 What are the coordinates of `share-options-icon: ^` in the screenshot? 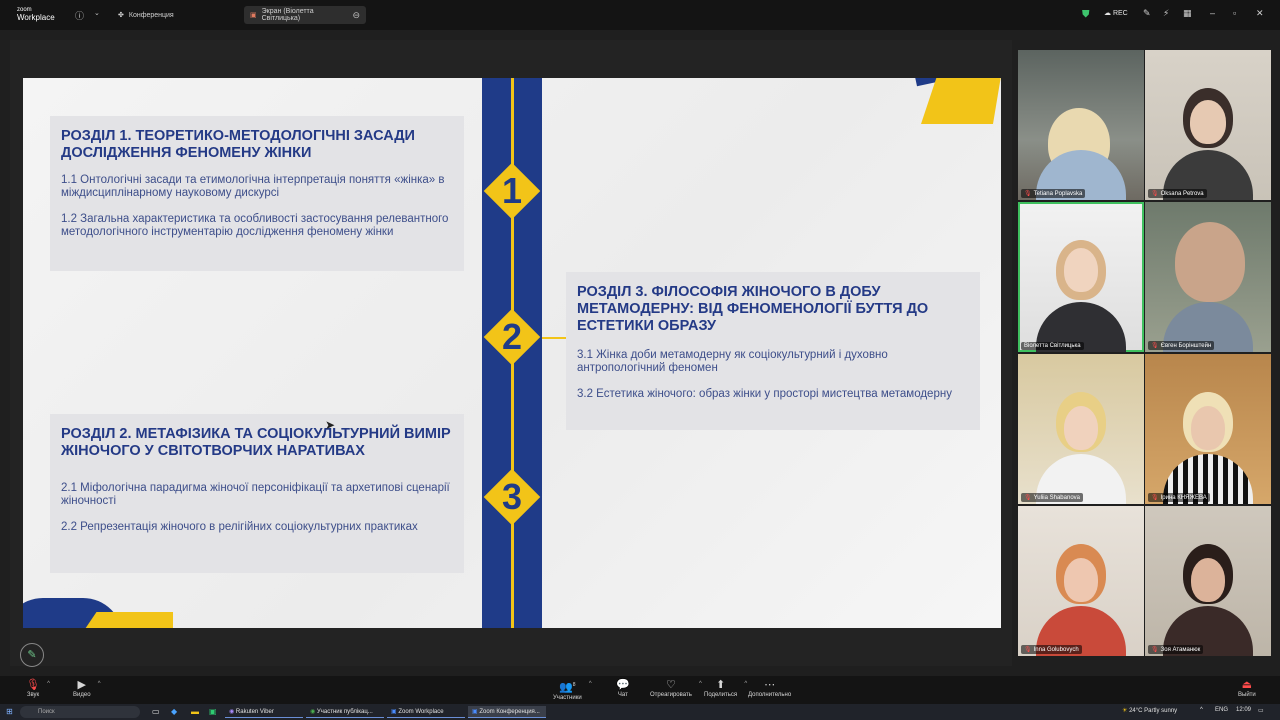 It's located at (745, 684).